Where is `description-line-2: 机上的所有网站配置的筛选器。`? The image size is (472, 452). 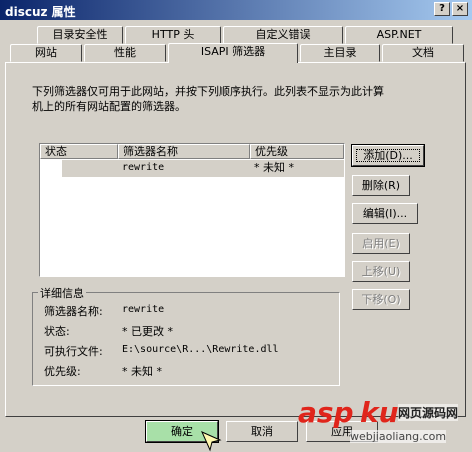
description-line-2: 机上的所有网站配置的筛选器。 is located at coordinates (109, 106).